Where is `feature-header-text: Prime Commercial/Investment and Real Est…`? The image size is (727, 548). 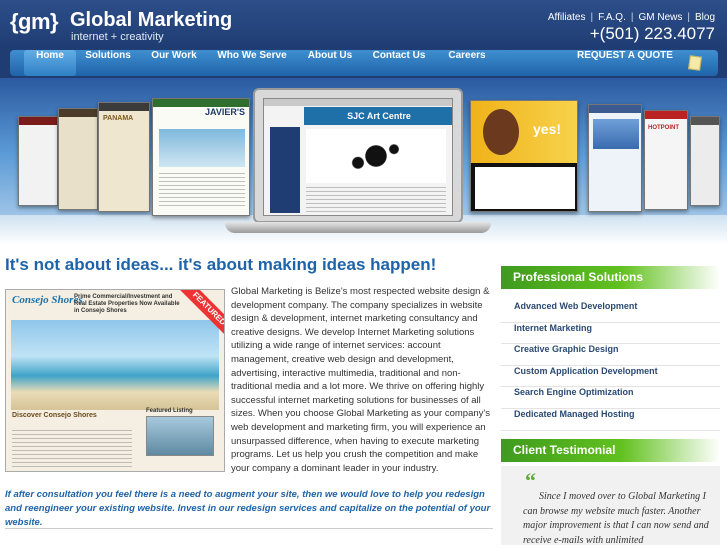 feature-header-text: Prime Commercial/Investment and Real Est… is located at coordinates (127, 304).